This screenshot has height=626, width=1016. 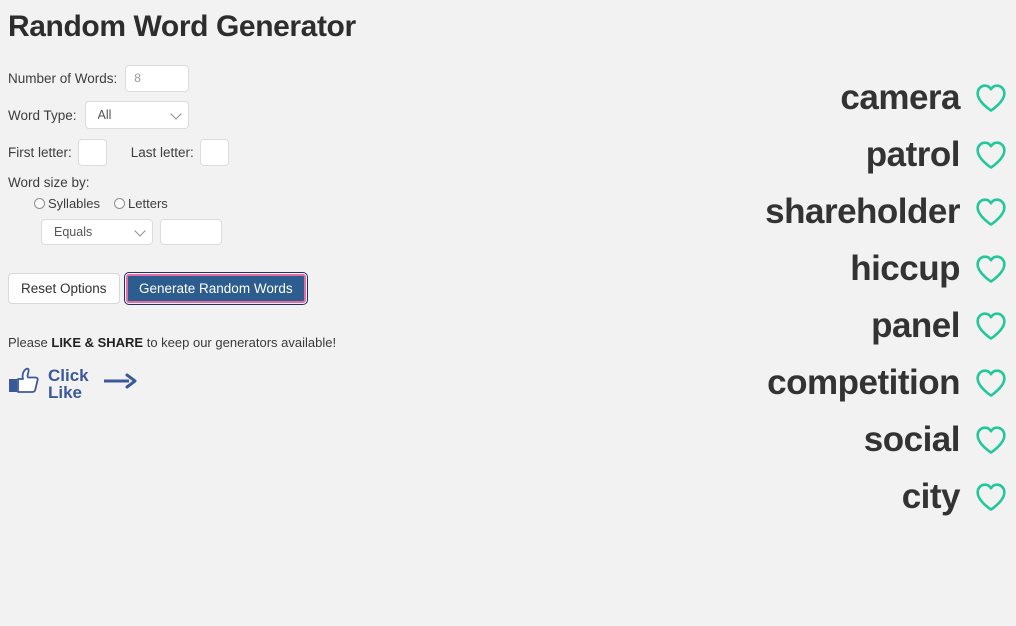 I want to click on number-of-words-label: Number of Words:, so click(x=63, y=78).